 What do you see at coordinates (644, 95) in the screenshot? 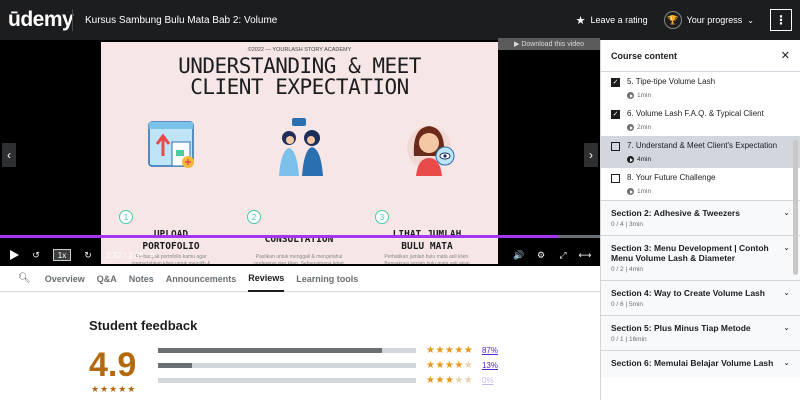
I see `lecture-duration: 1min` at bounding box center [644, 95].